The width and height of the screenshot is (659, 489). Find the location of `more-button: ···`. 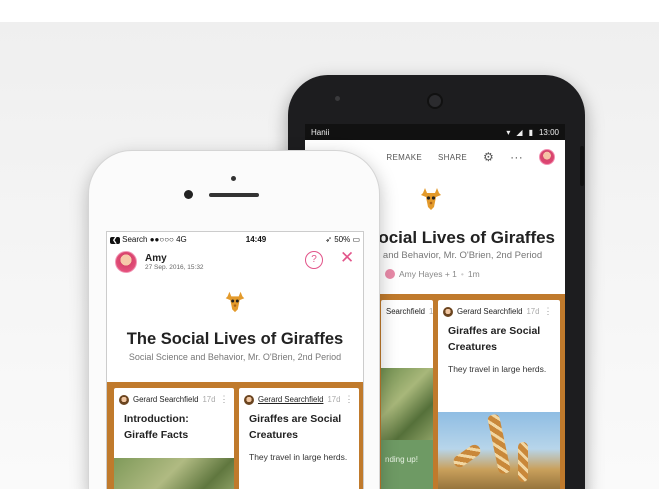

more-button: ··· is located at coordinates (516, 157).